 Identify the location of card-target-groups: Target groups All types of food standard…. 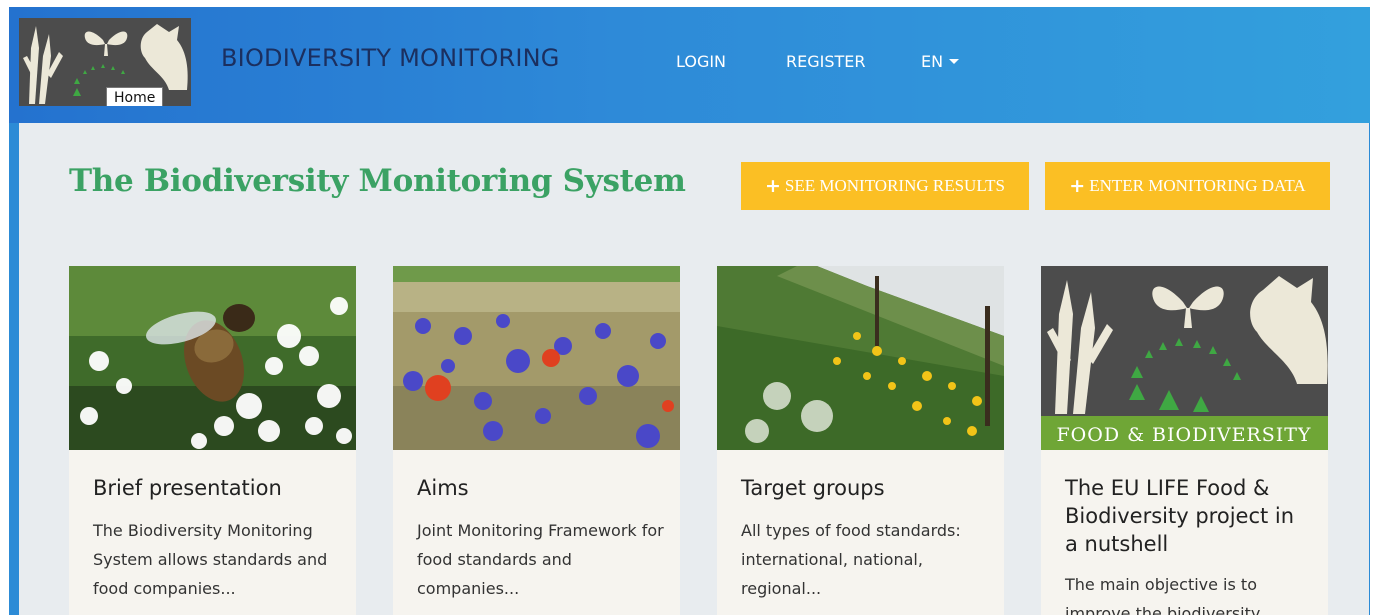
(860, 440).